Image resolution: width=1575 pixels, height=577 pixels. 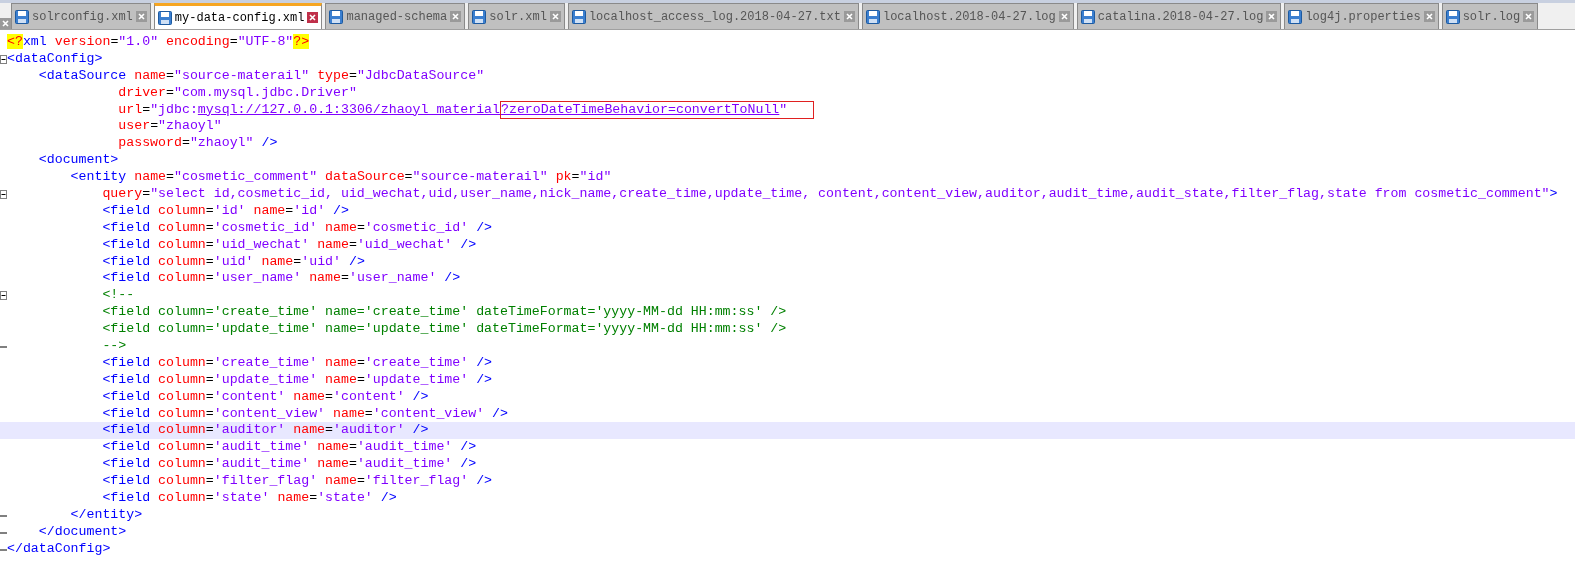 What do you see at coordinates (265, 397) in the screenshot?
I see `code-line: <field column='content' name='content' />` at bounding box center [265, 397].